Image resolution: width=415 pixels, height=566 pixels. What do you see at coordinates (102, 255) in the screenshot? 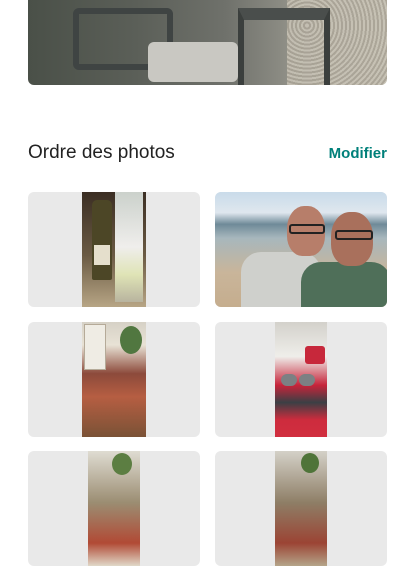
I see `bottle-label` at bounding box center [102, 255].